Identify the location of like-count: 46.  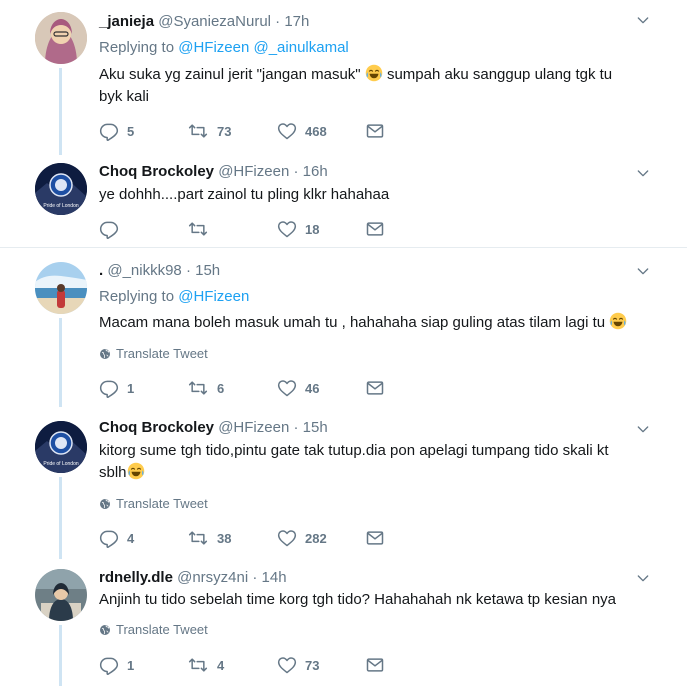
(312, 388).